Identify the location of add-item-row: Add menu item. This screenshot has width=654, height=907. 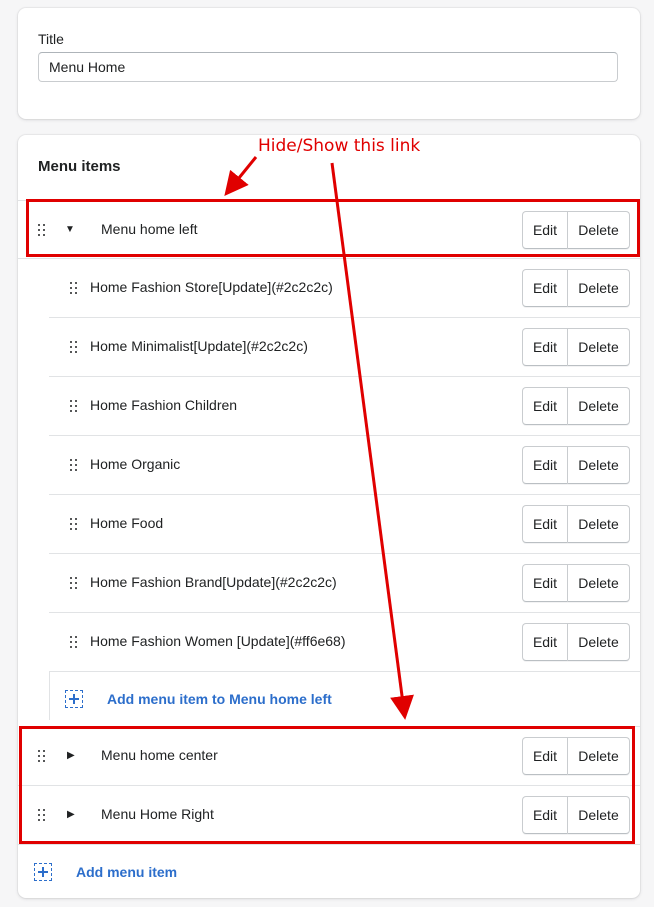
(329, 871).